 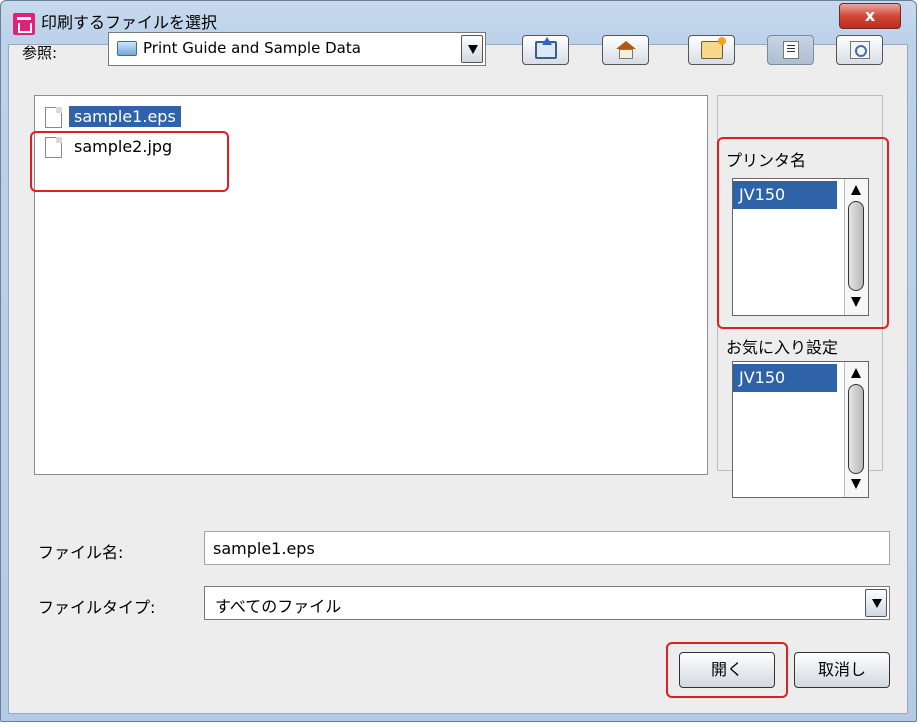 What do you see at coordinates (547, 548) in the screenshot?
I see `file-name-input` at bounding box center [547, 548].